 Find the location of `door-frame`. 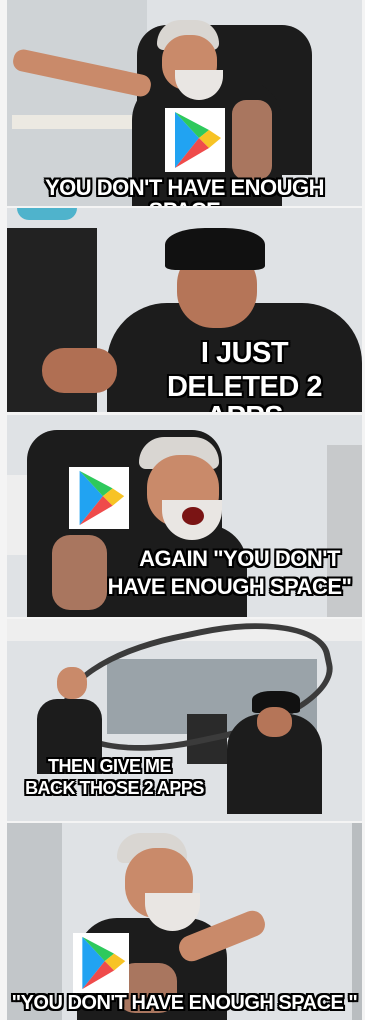

door-frame is located at coordinates (34, 921).